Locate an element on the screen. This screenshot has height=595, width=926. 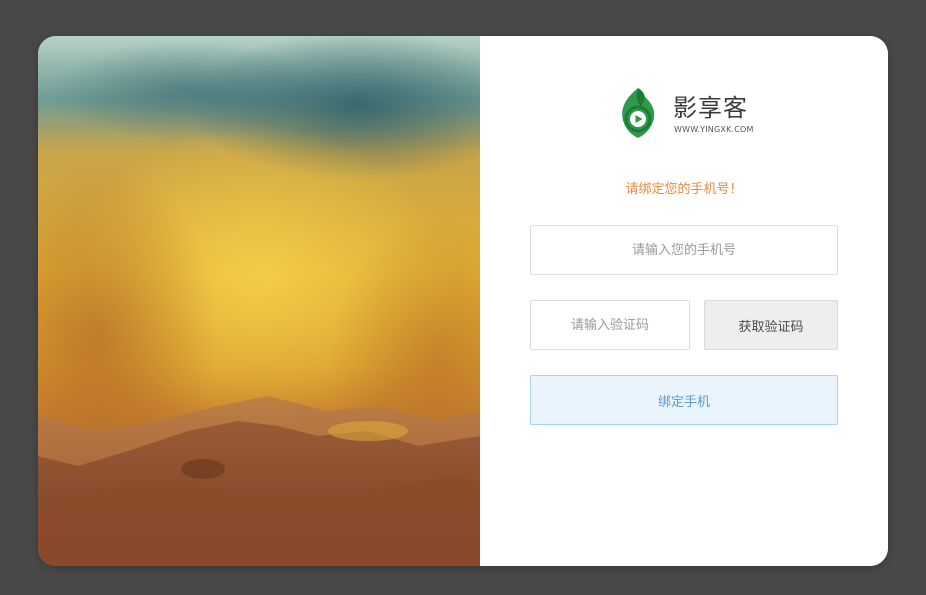
bind-phone-prompt: 请绑定您的手机号！ is located at coordinates (684, 189).